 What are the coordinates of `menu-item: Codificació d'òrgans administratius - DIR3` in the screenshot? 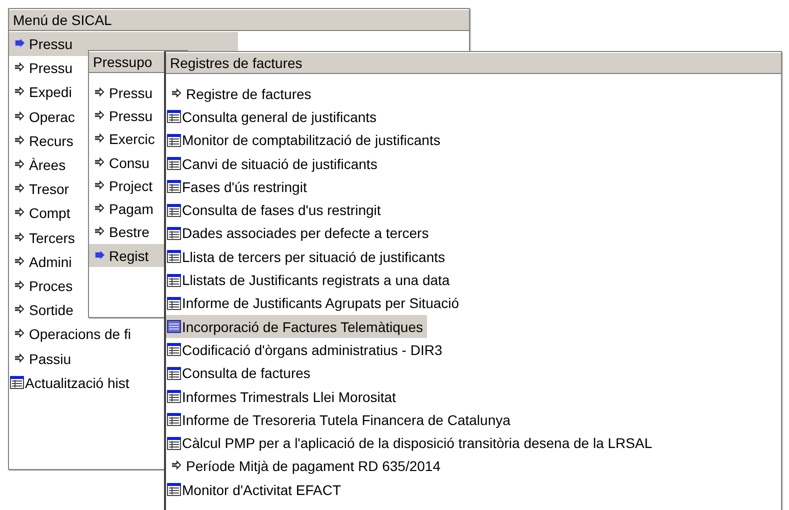 It's located at (306, 350).